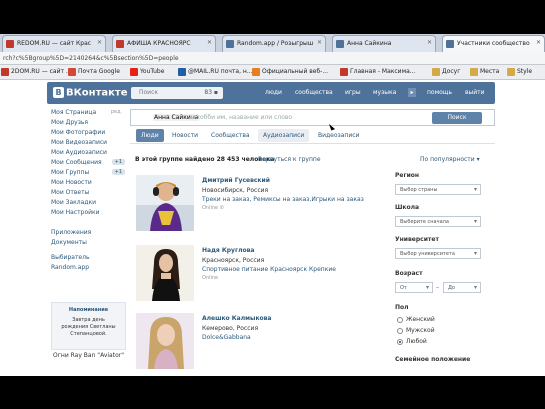  I want to click on play-icon: ▸, so click(412, 92).